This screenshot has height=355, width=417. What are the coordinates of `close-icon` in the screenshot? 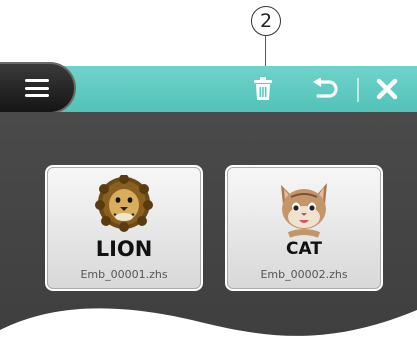 It's located at (387, 89).